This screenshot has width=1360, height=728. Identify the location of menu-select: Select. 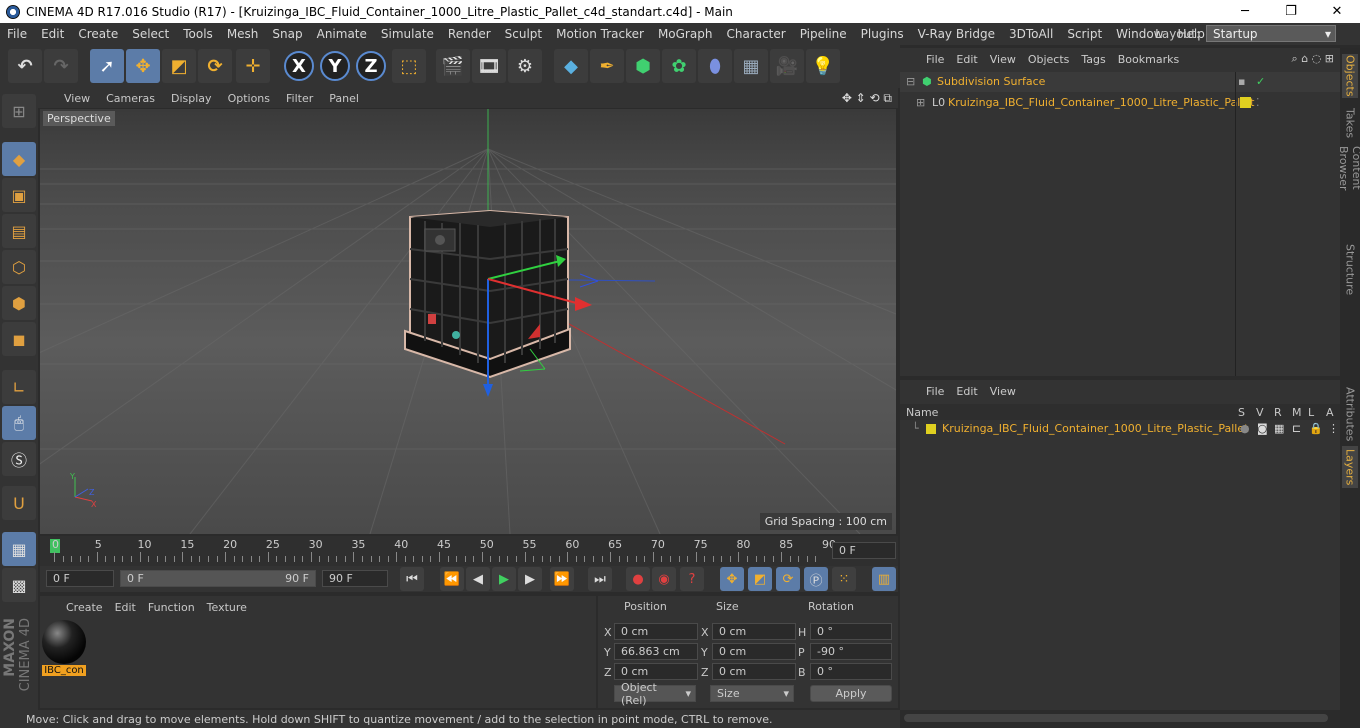
(150, 34).